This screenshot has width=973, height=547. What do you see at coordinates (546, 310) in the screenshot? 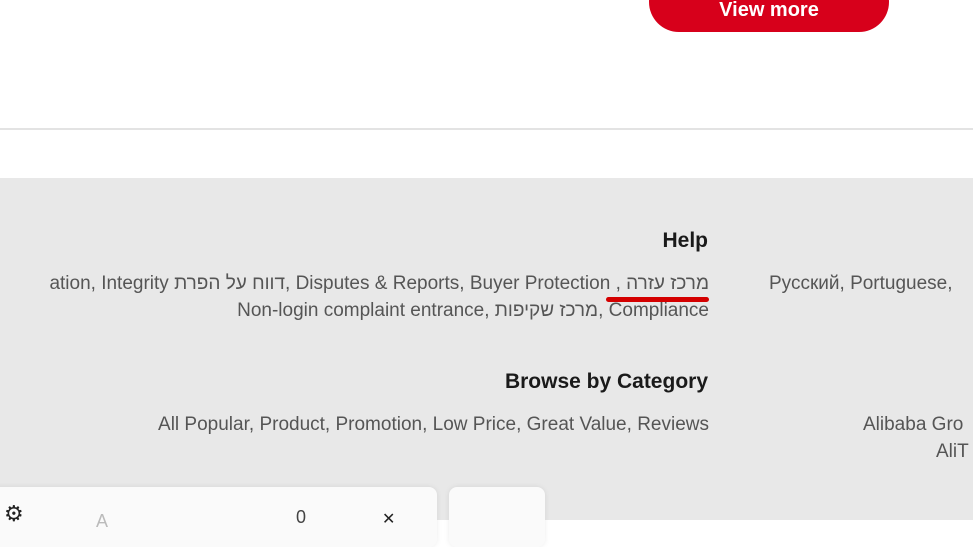
I see `help-link-transparency-center: מרכז שקיפות` at bounding box center [546, 310].